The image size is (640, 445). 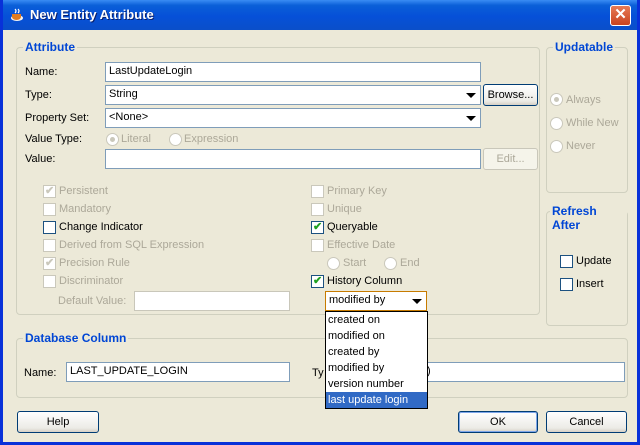 I want to click on unique-label: Unique, so click(x=344, y=209).